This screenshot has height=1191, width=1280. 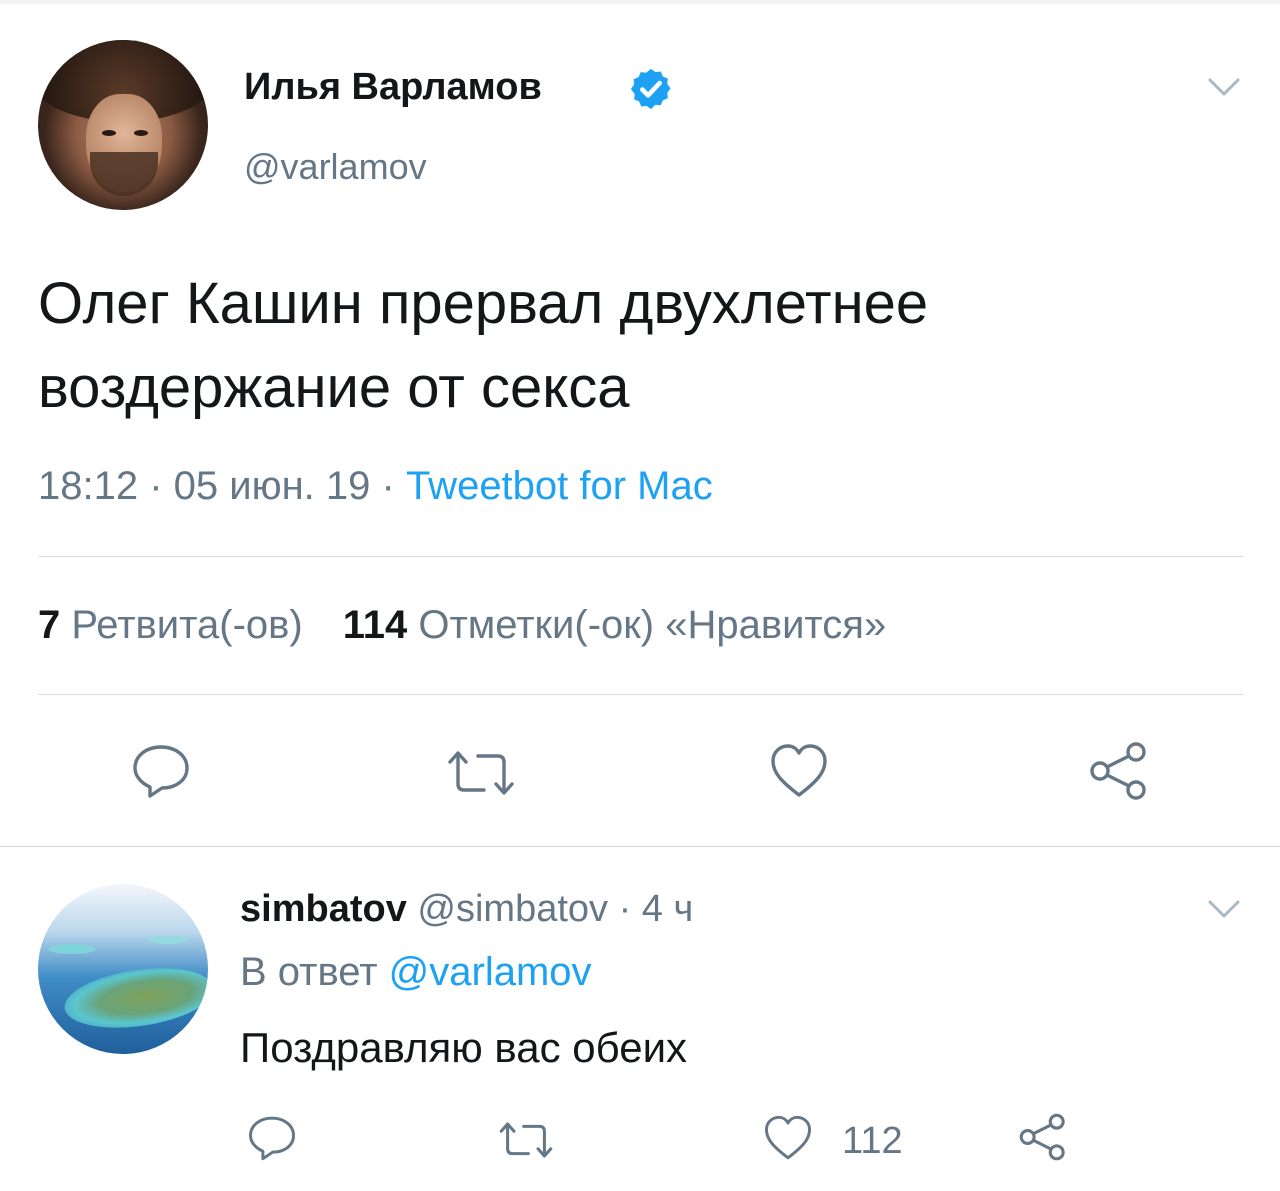 What do you see at coordinates (490, 972) in the screenshot?
I see `in-reply-to-mention: @varlamov` at bounding box center [490, 972].